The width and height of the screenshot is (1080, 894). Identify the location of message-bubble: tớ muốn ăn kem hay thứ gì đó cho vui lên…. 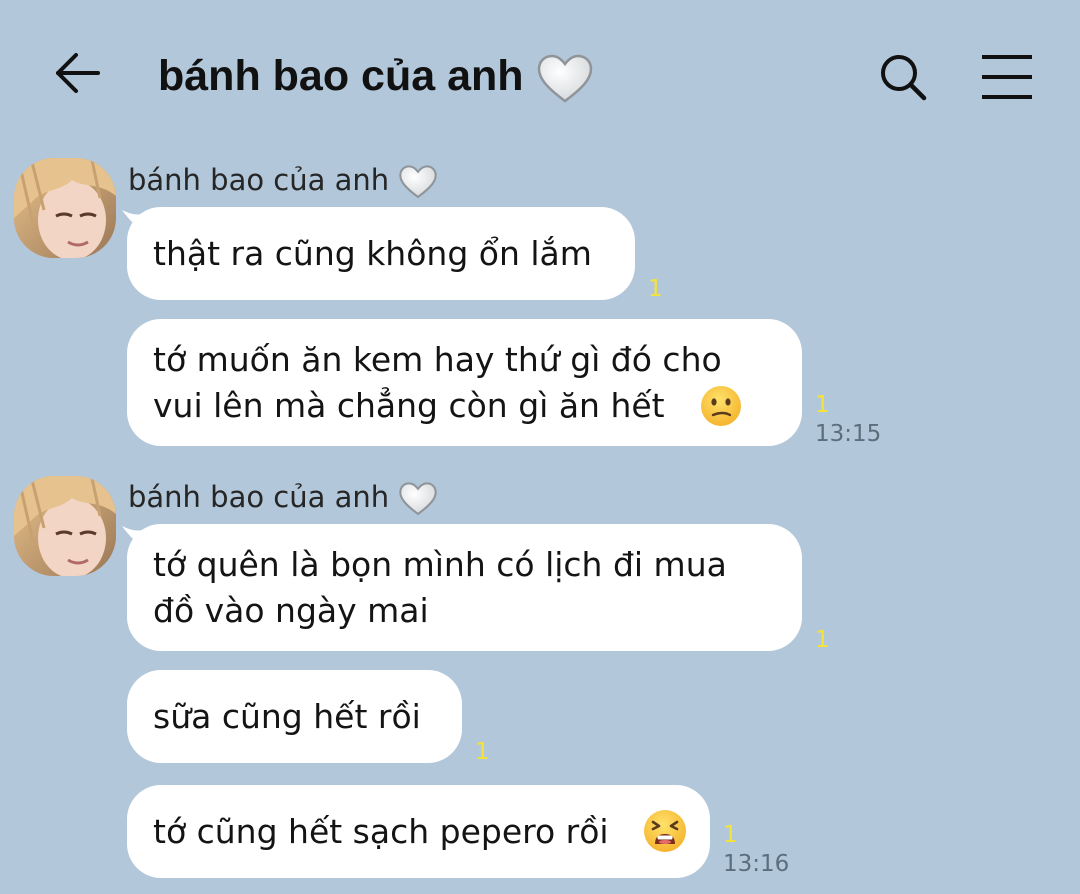
(464, 382).